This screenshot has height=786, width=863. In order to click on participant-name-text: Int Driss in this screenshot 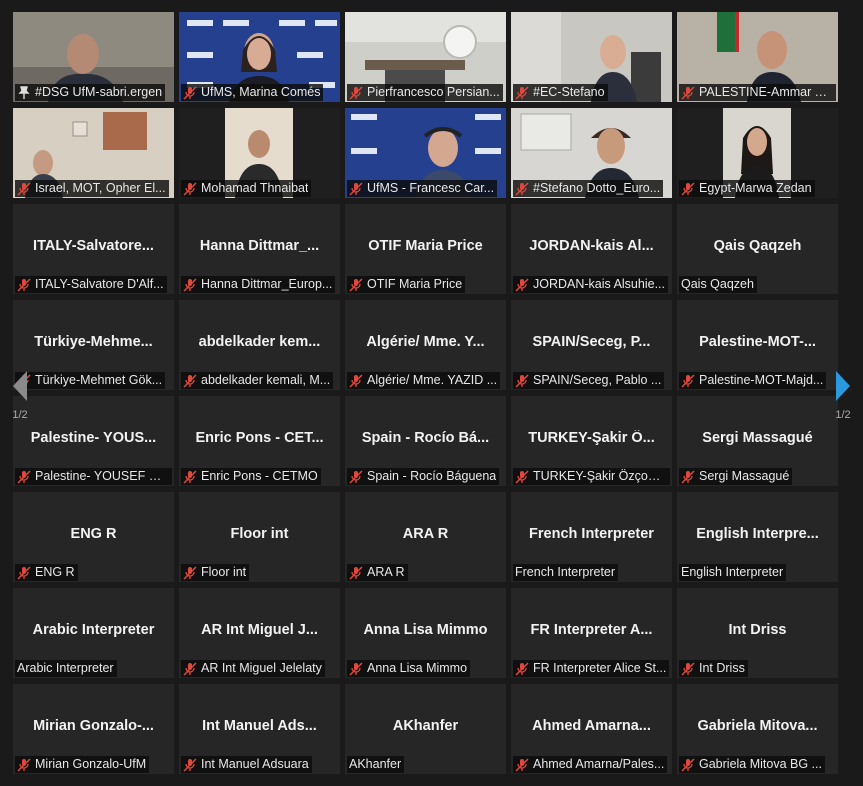, I will do `click(722, 668)`.